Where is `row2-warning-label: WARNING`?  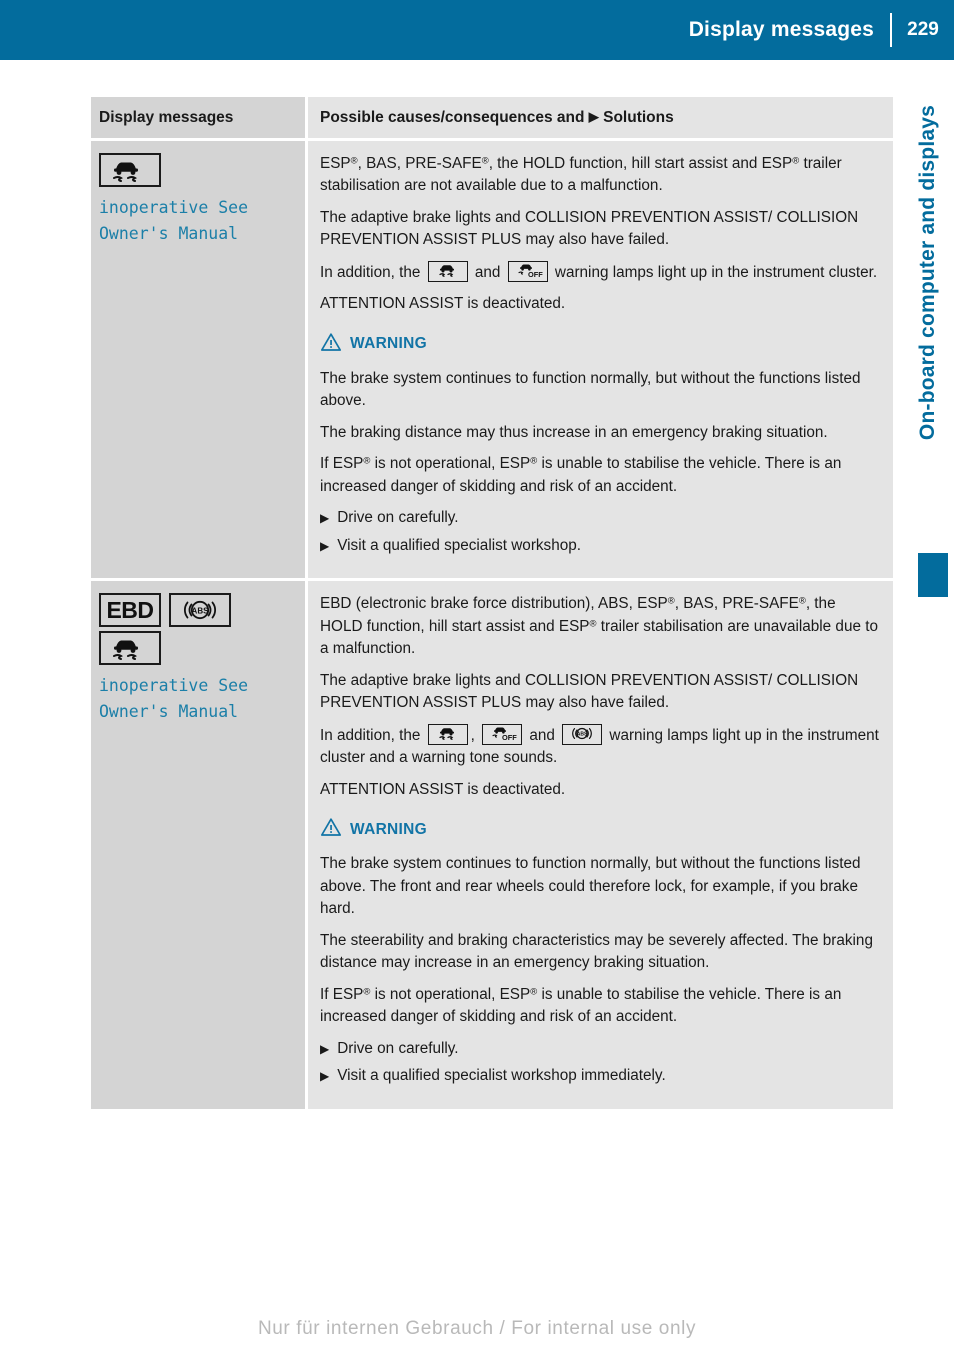
row2-warning-label: WARNING is located at coordinates (389, 829).